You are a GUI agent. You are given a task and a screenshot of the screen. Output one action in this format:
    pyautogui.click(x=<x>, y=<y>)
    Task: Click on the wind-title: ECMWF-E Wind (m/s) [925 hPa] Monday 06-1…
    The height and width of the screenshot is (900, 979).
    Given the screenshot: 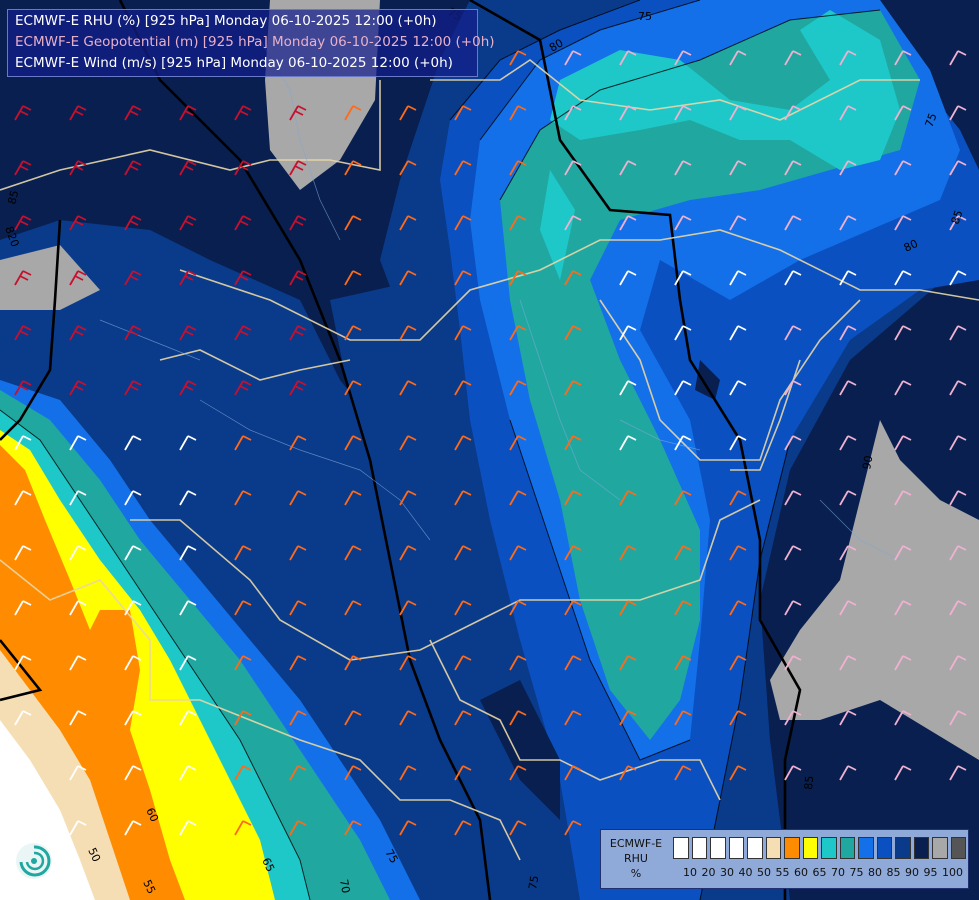 What is the action you would take?
    pyautogui.click(x=234, y=63)
    